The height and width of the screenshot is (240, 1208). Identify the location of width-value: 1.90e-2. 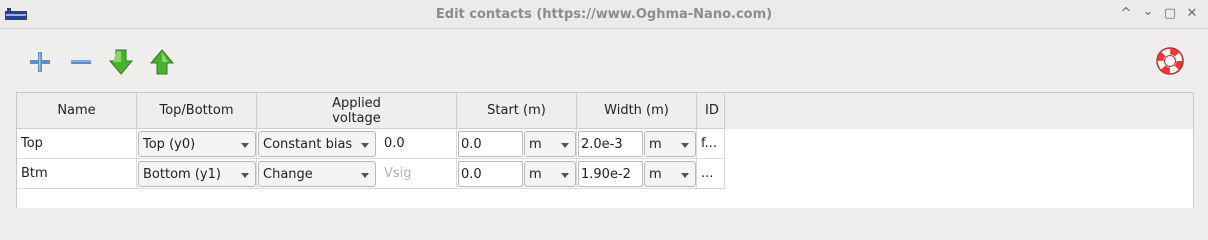
(606, 174).